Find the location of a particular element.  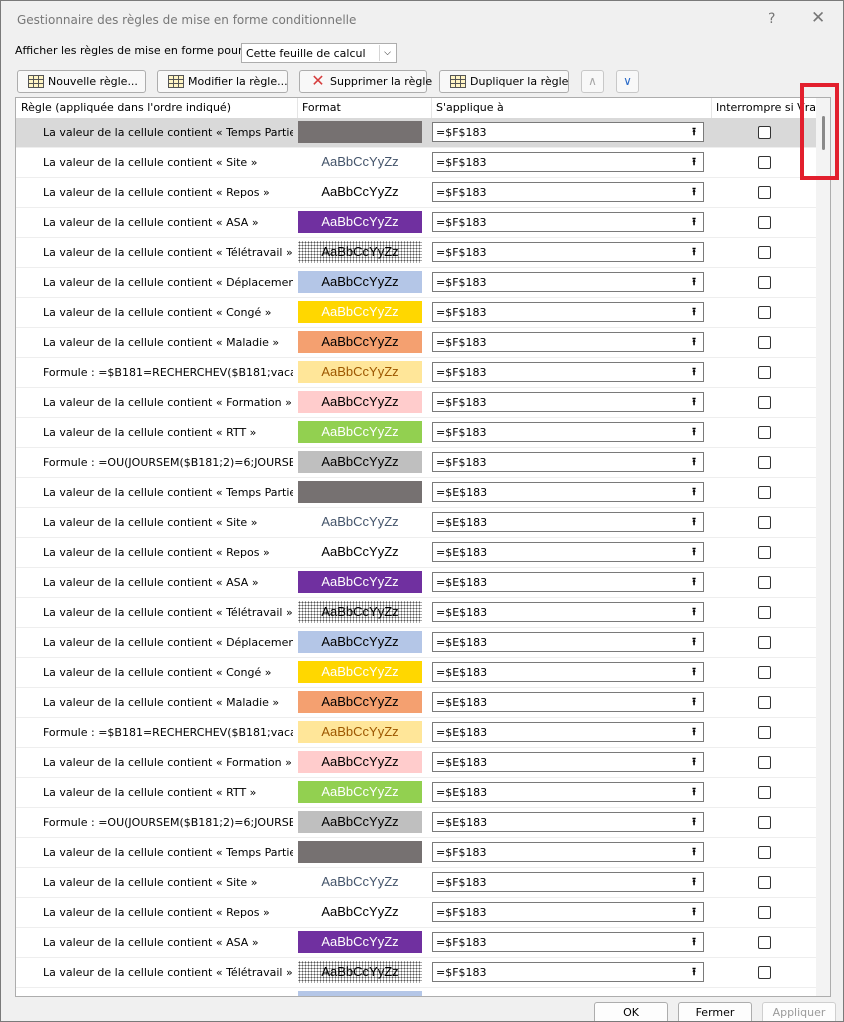

close-icon: ✕ is located at coordinates (818, 18).